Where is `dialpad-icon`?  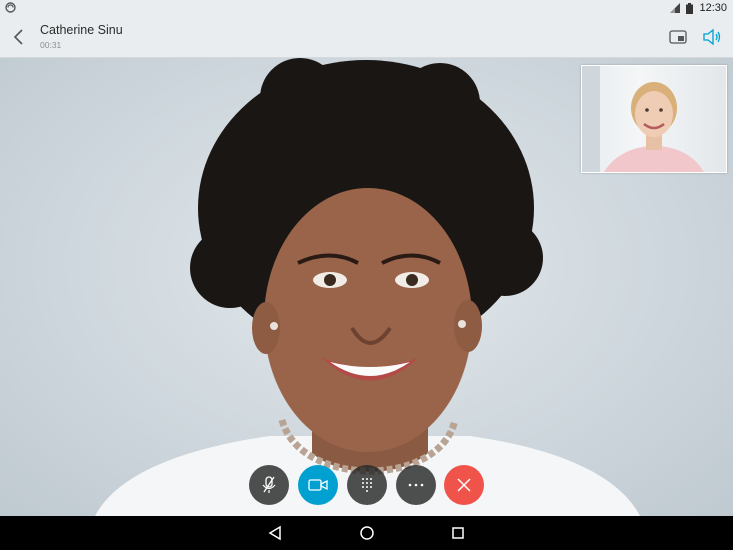 dialpad-icon is located at coordinates (367, 485).